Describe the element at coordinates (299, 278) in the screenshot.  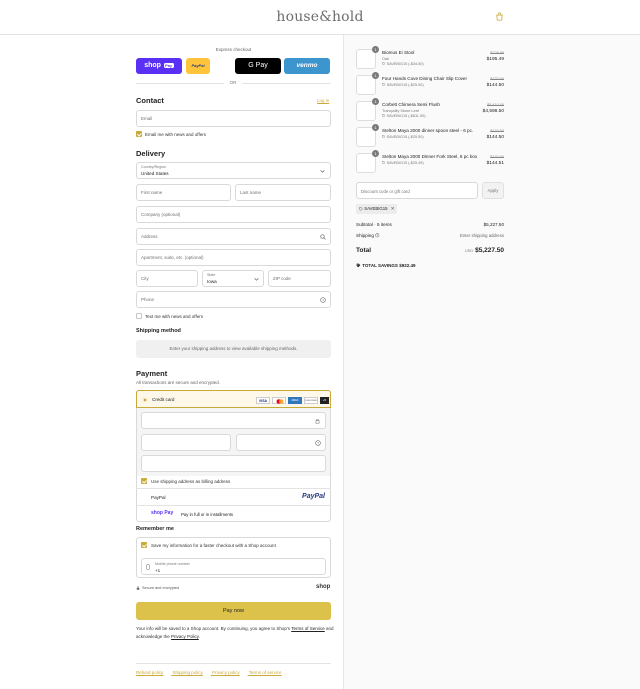
I see `zip-field: ZIP code` at that location.